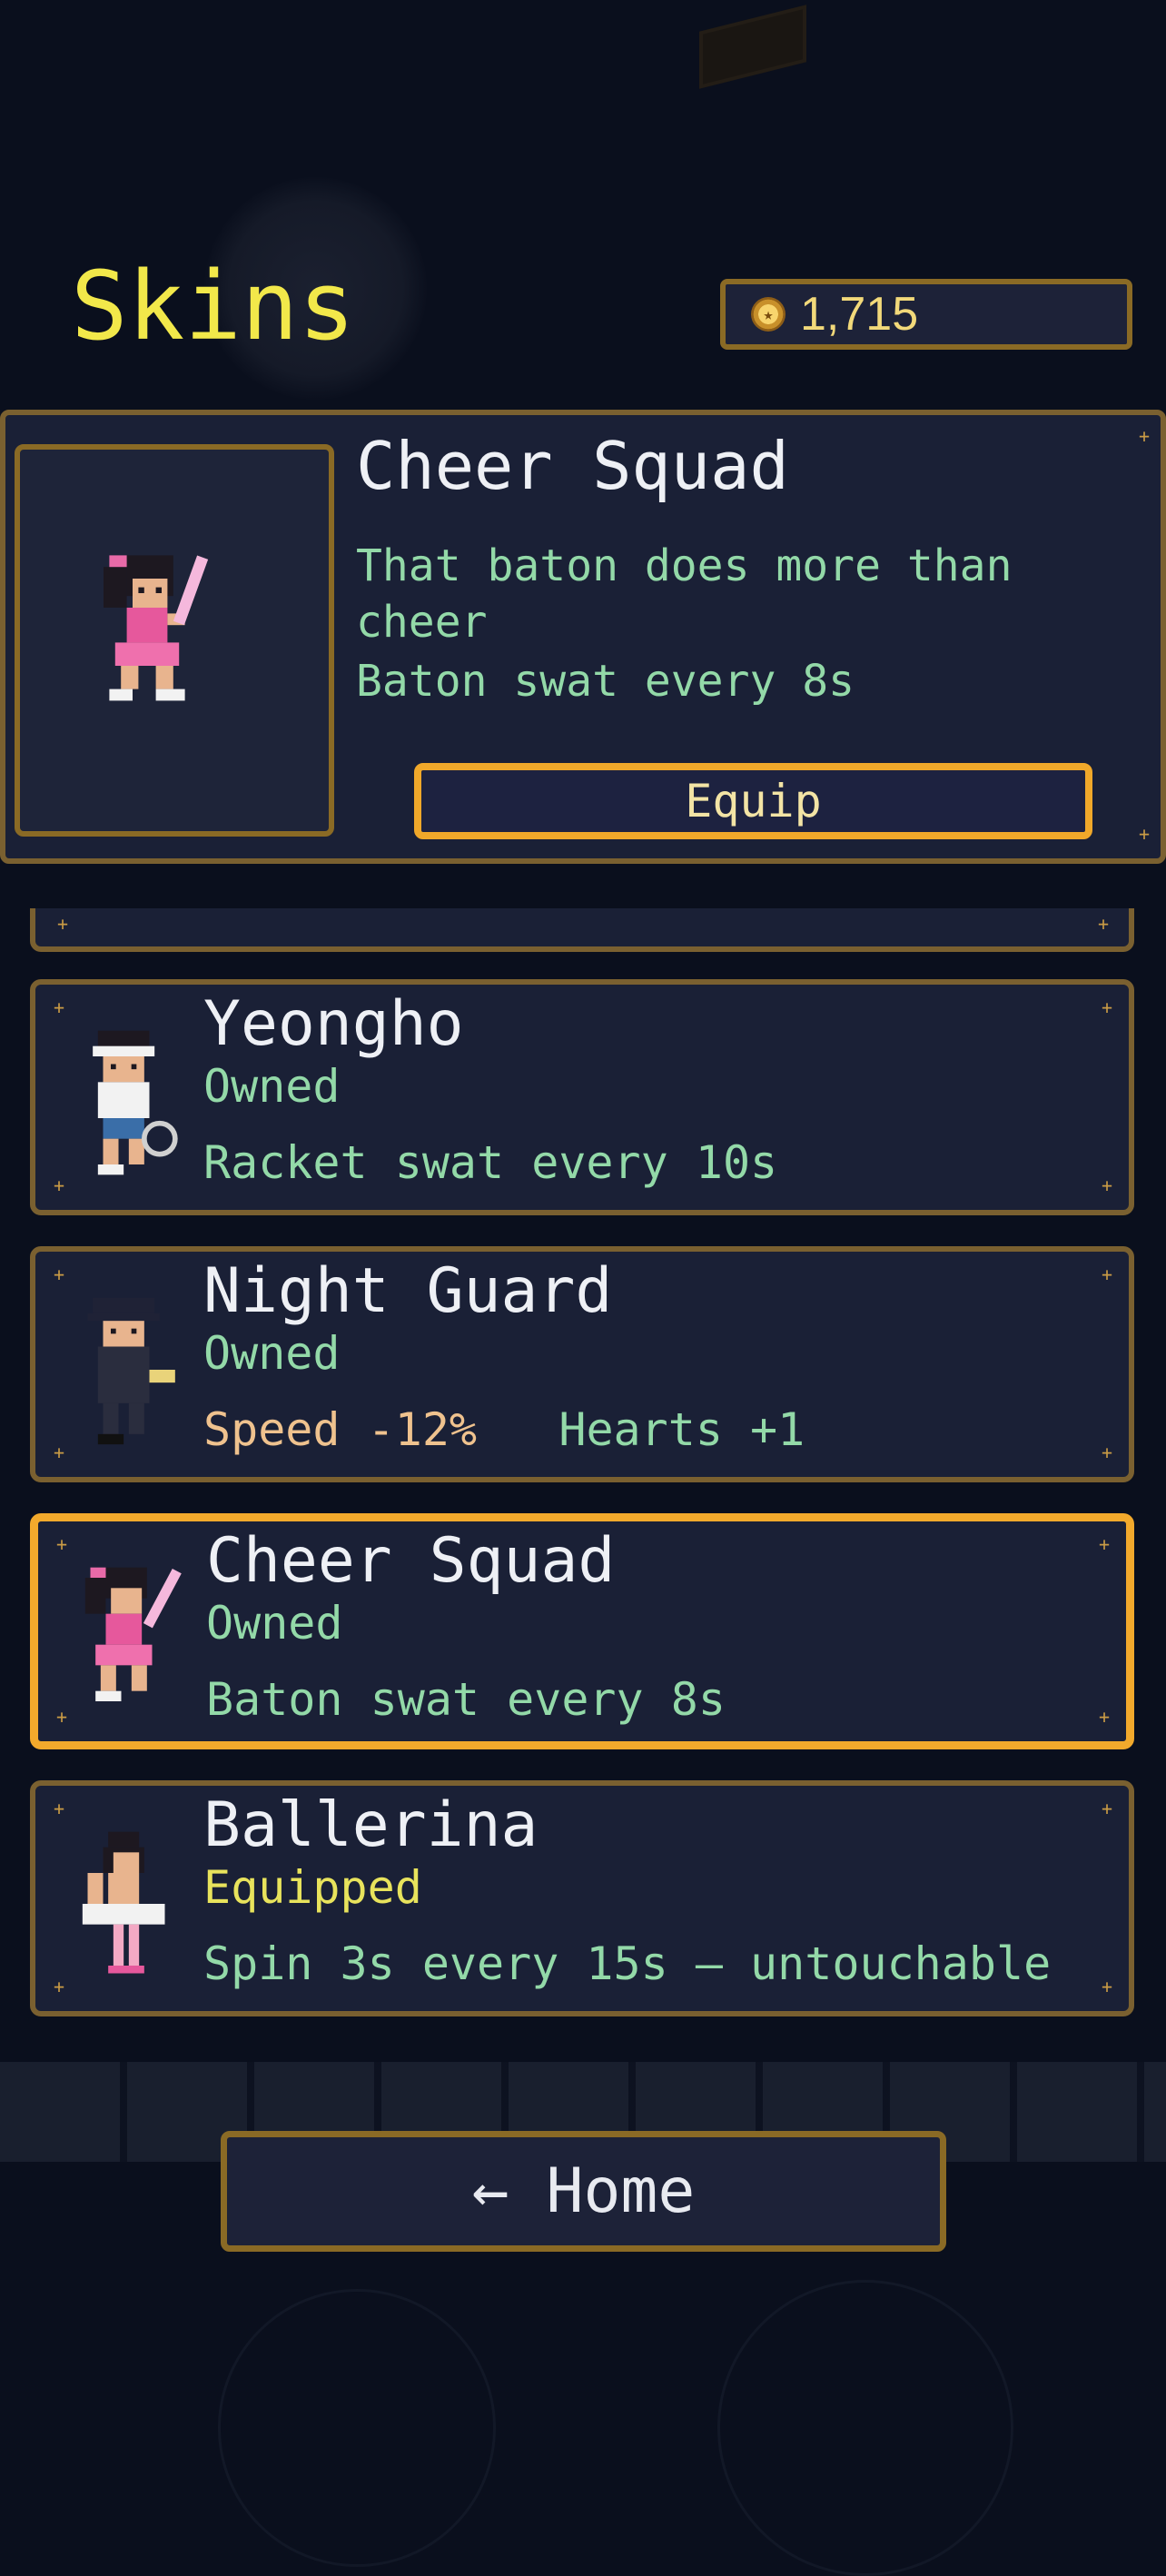  Describe the element at coordinates (408, 1291) in the screenshot. I see `skin-name: Night Guard` at that location.